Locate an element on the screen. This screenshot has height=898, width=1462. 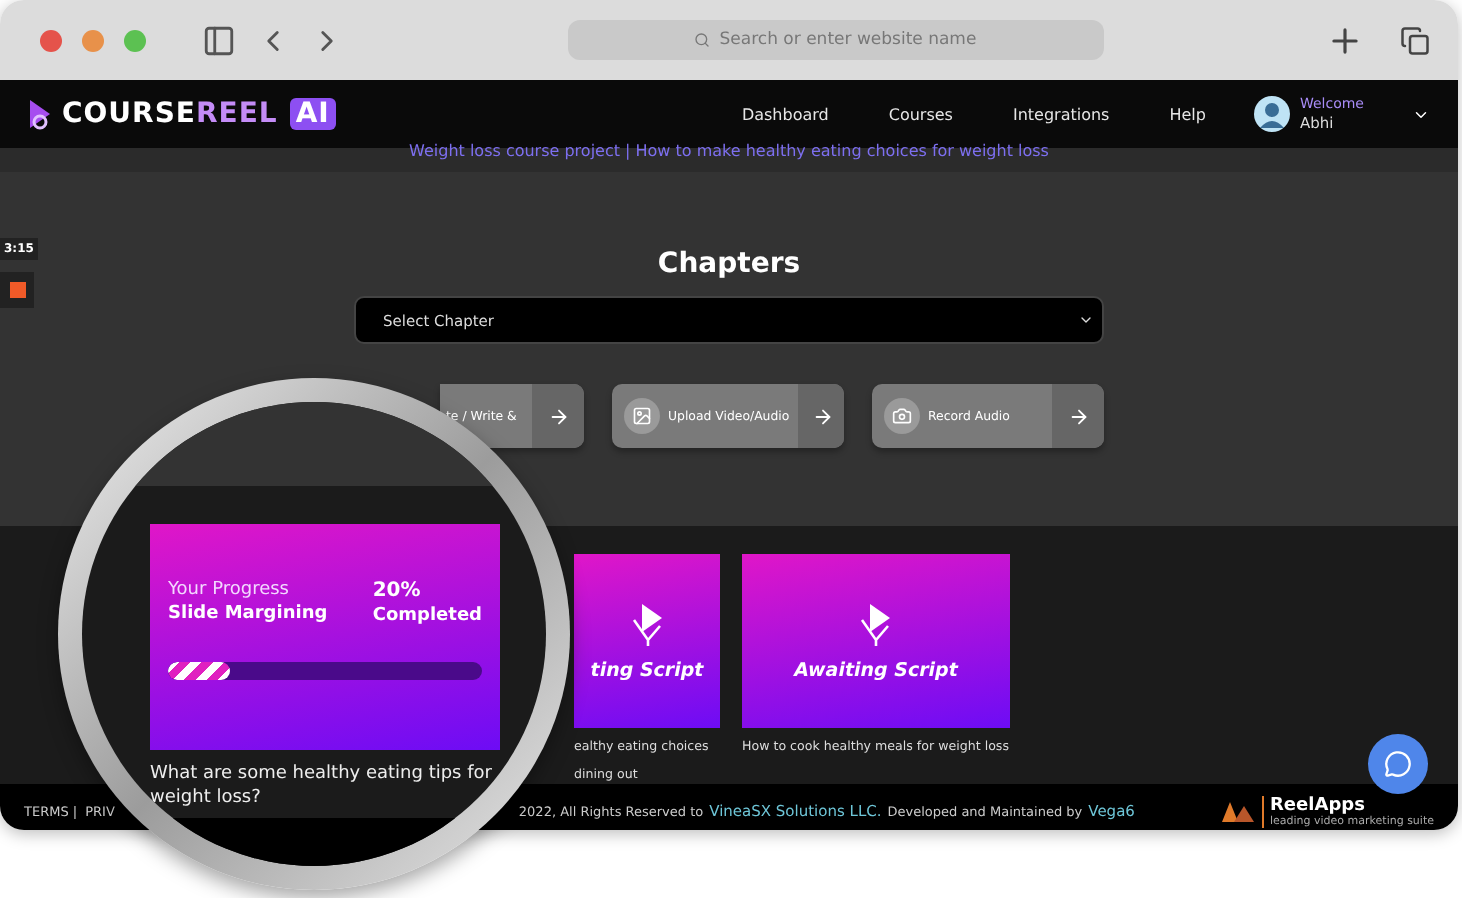
card-status: ting Script is located at coordinates (647, 671).